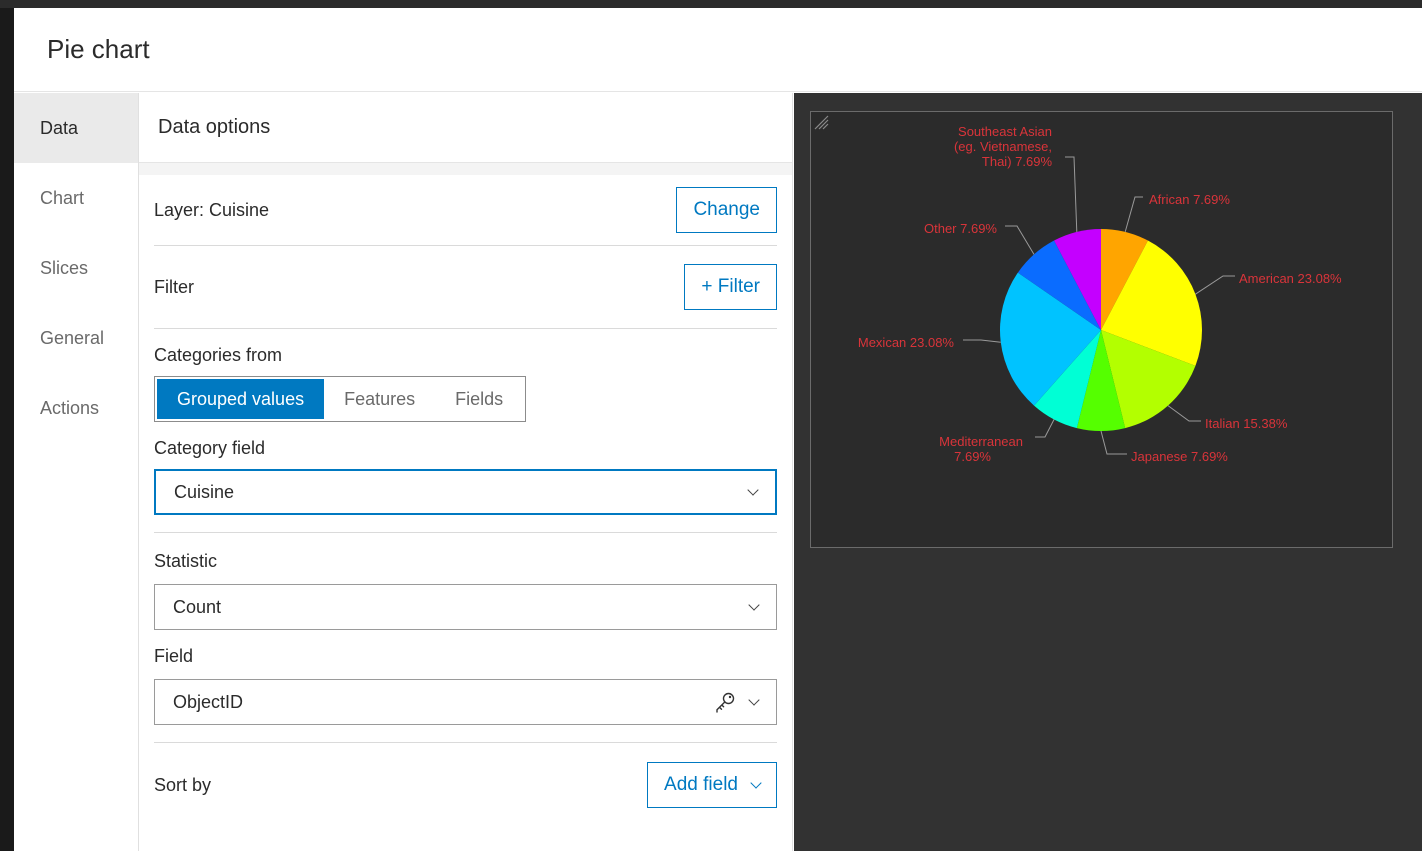 This screenshot has height=851, width=1422. What do you see at coordinates (1179, 456) in the screenshot?
I see `slice-label: Japanese 7.69%` at bounding box center [1179, 456].